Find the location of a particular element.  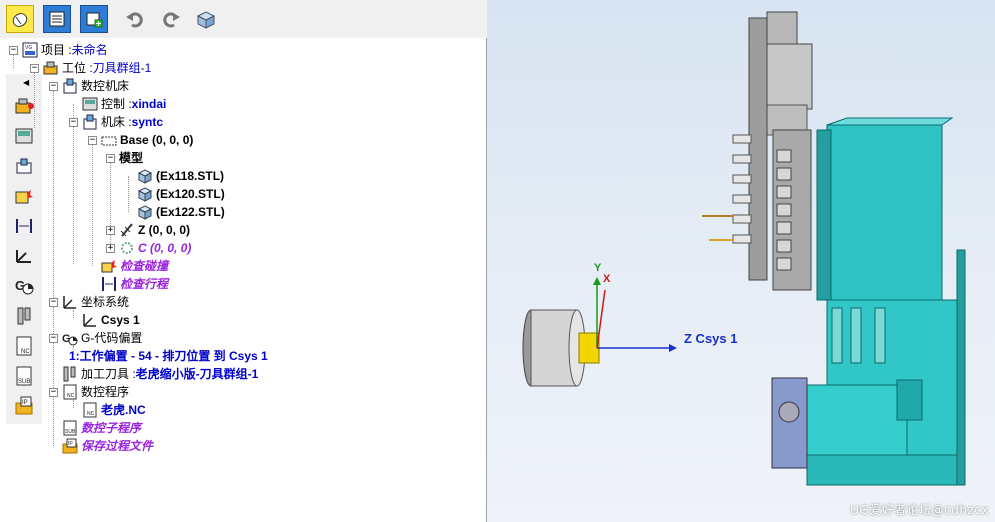

sub-file-icon: SUB is located at coordinates (70, 428).